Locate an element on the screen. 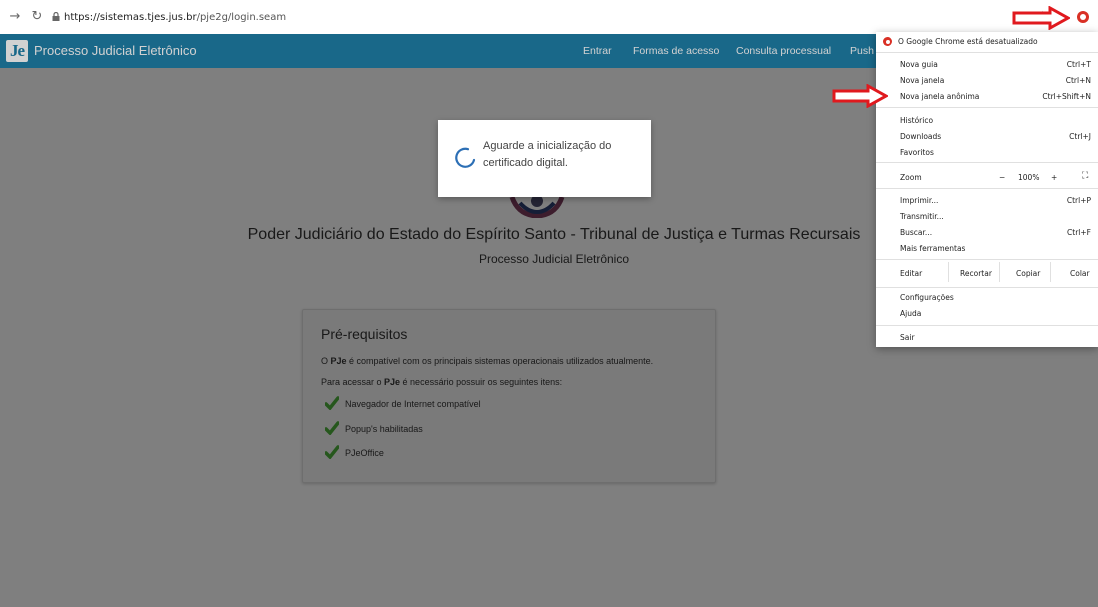 The image size is (1098, 607). menu-shortcut: Ctrl+N is located at coordinates (1078, 80).